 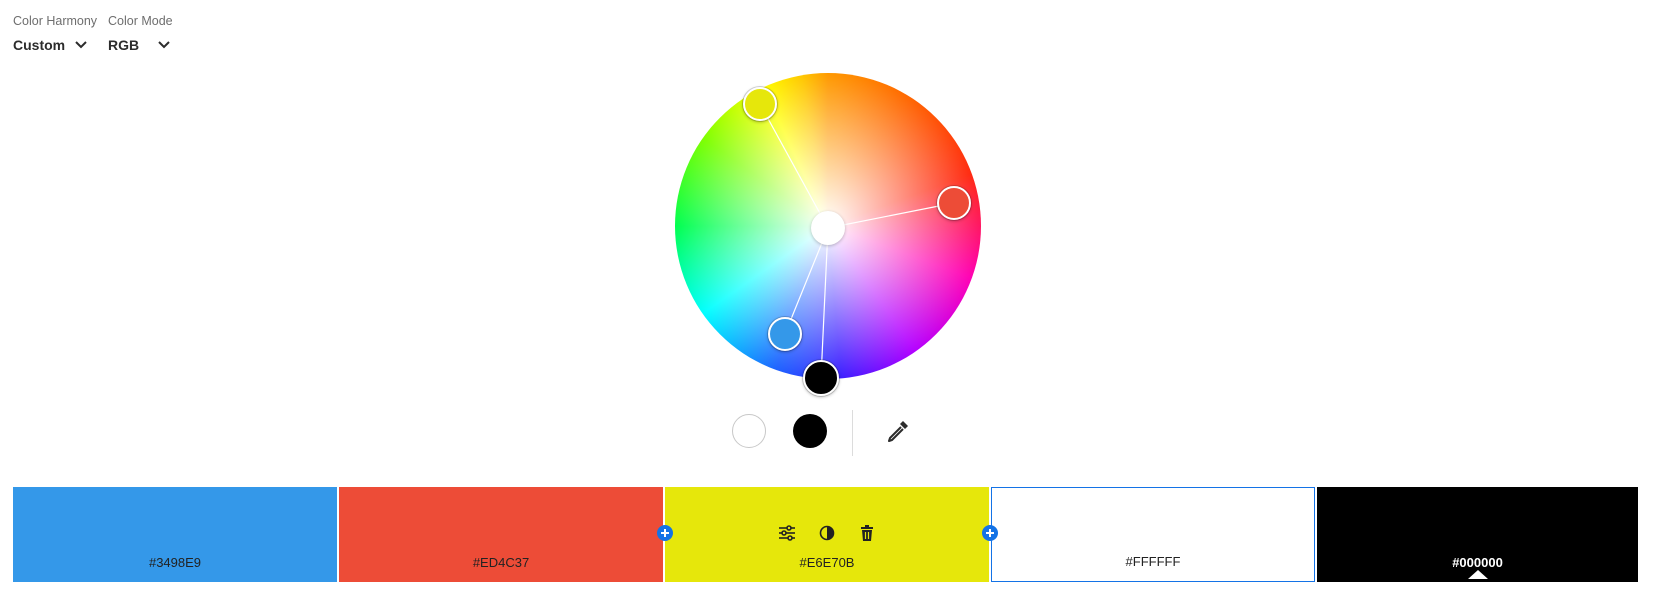 I want to click on selected-caret-icon, so click(x=1477, y=574).